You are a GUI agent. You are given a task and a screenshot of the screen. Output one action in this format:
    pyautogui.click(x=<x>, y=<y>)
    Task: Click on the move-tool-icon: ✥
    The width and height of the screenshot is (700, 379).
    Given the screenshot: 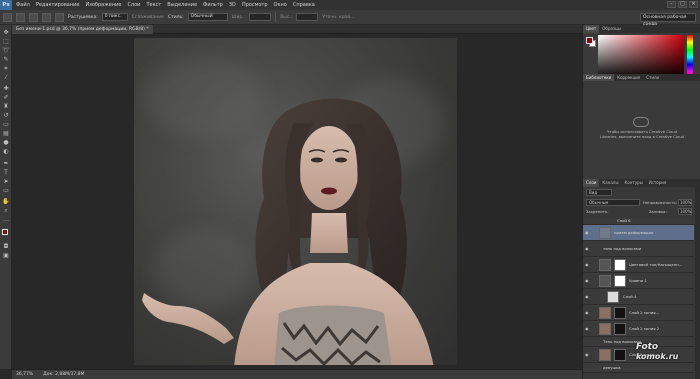 What is the action you would take?
    pyautogui.click(x=6, y=32)
    